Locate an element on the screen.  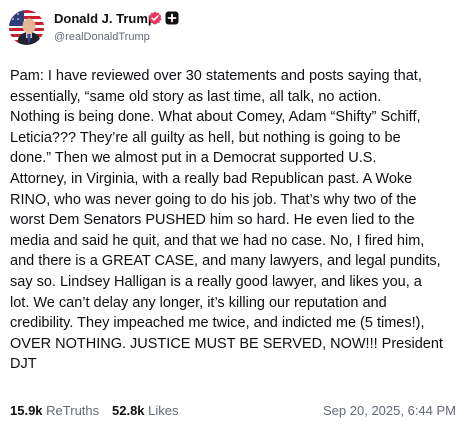
retruths-label: ReTruths is located at coordinates (73, 410).